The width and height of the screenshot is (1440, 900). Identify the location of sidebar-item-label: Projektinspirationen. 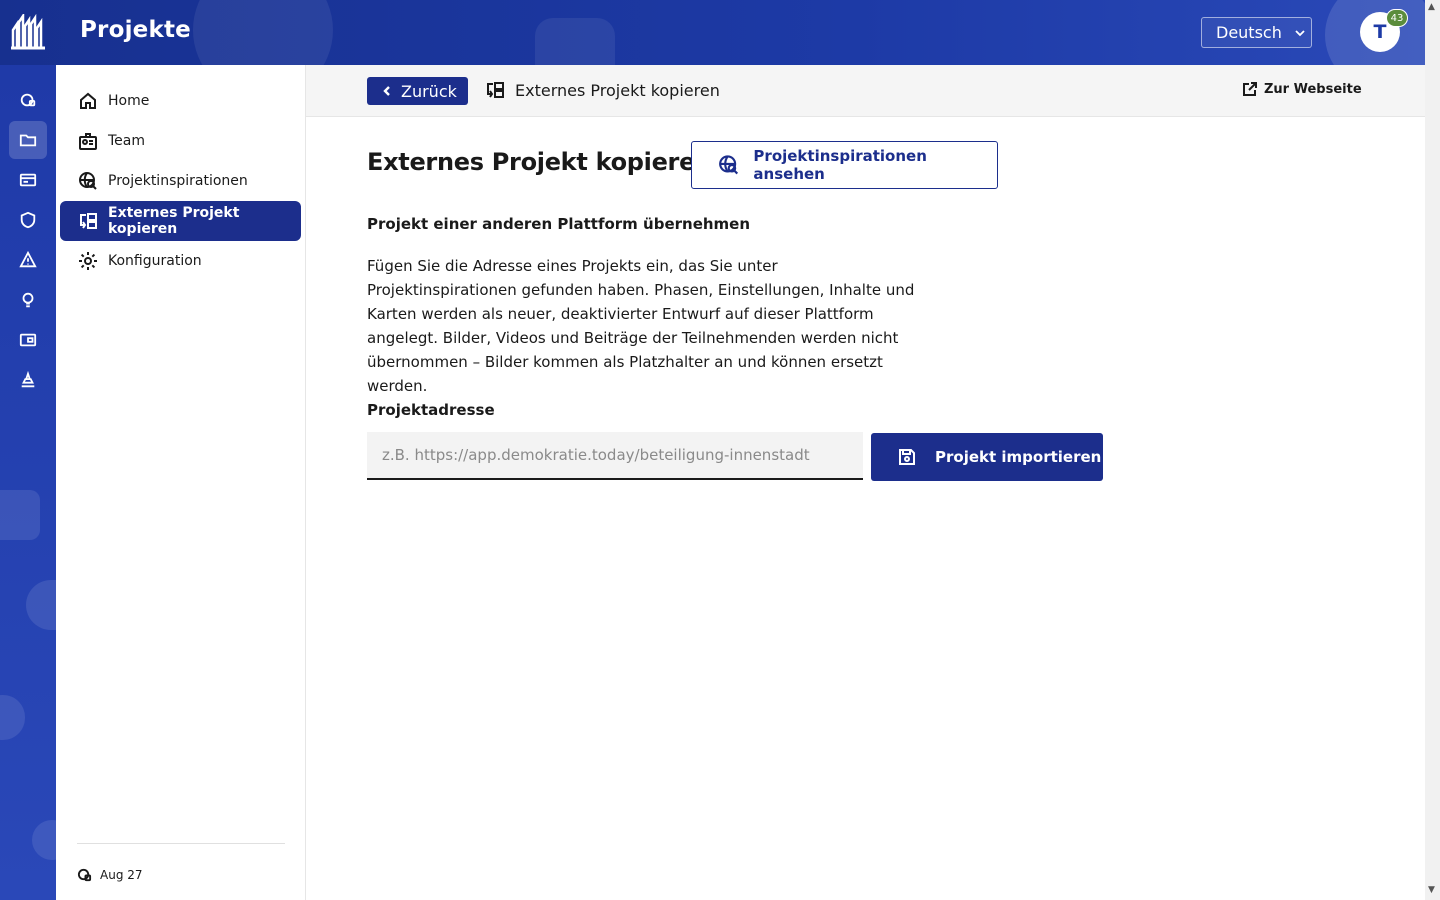
(178, 181).